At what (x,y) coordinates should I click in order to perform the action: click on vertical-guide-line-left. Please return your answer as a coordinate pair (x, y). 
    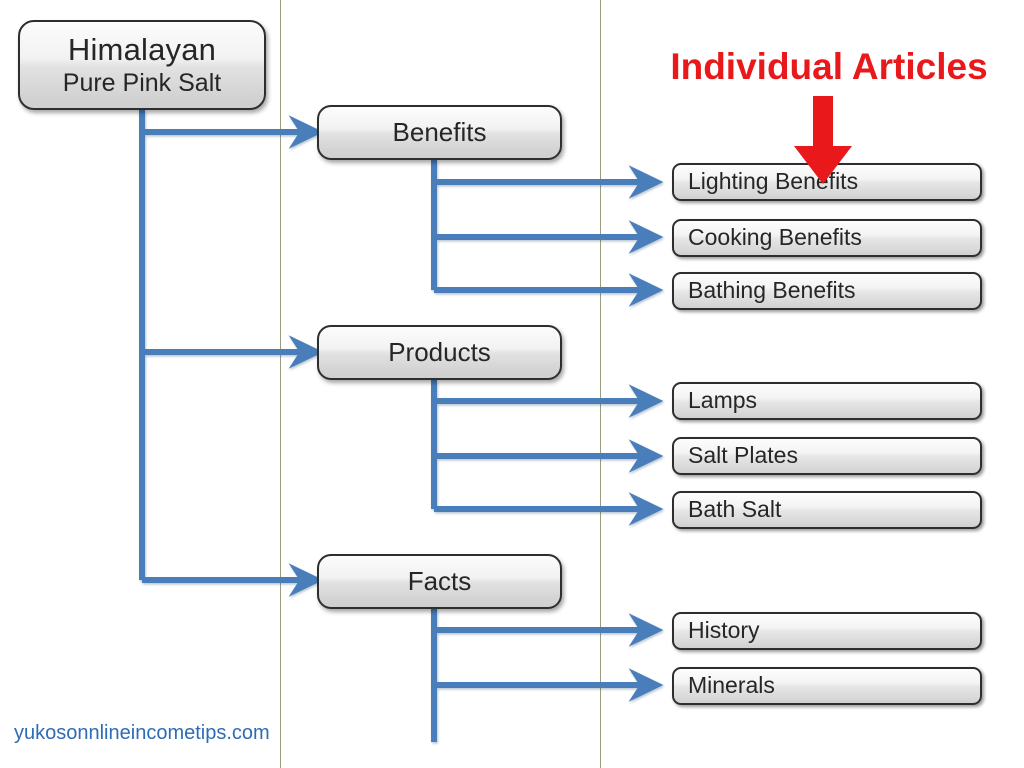
    Looking at the image, I should click on (280, 384).